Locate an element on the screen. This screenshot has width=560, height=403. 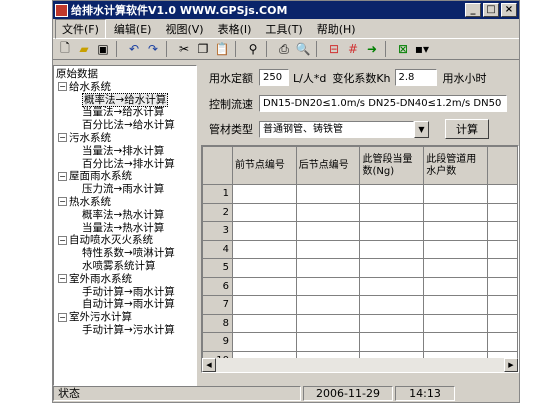
flow-input: DN15-DN20≤1.0m/s DN25-DN40≤1.2m/s DN50 is located at coordinates (383, 103).